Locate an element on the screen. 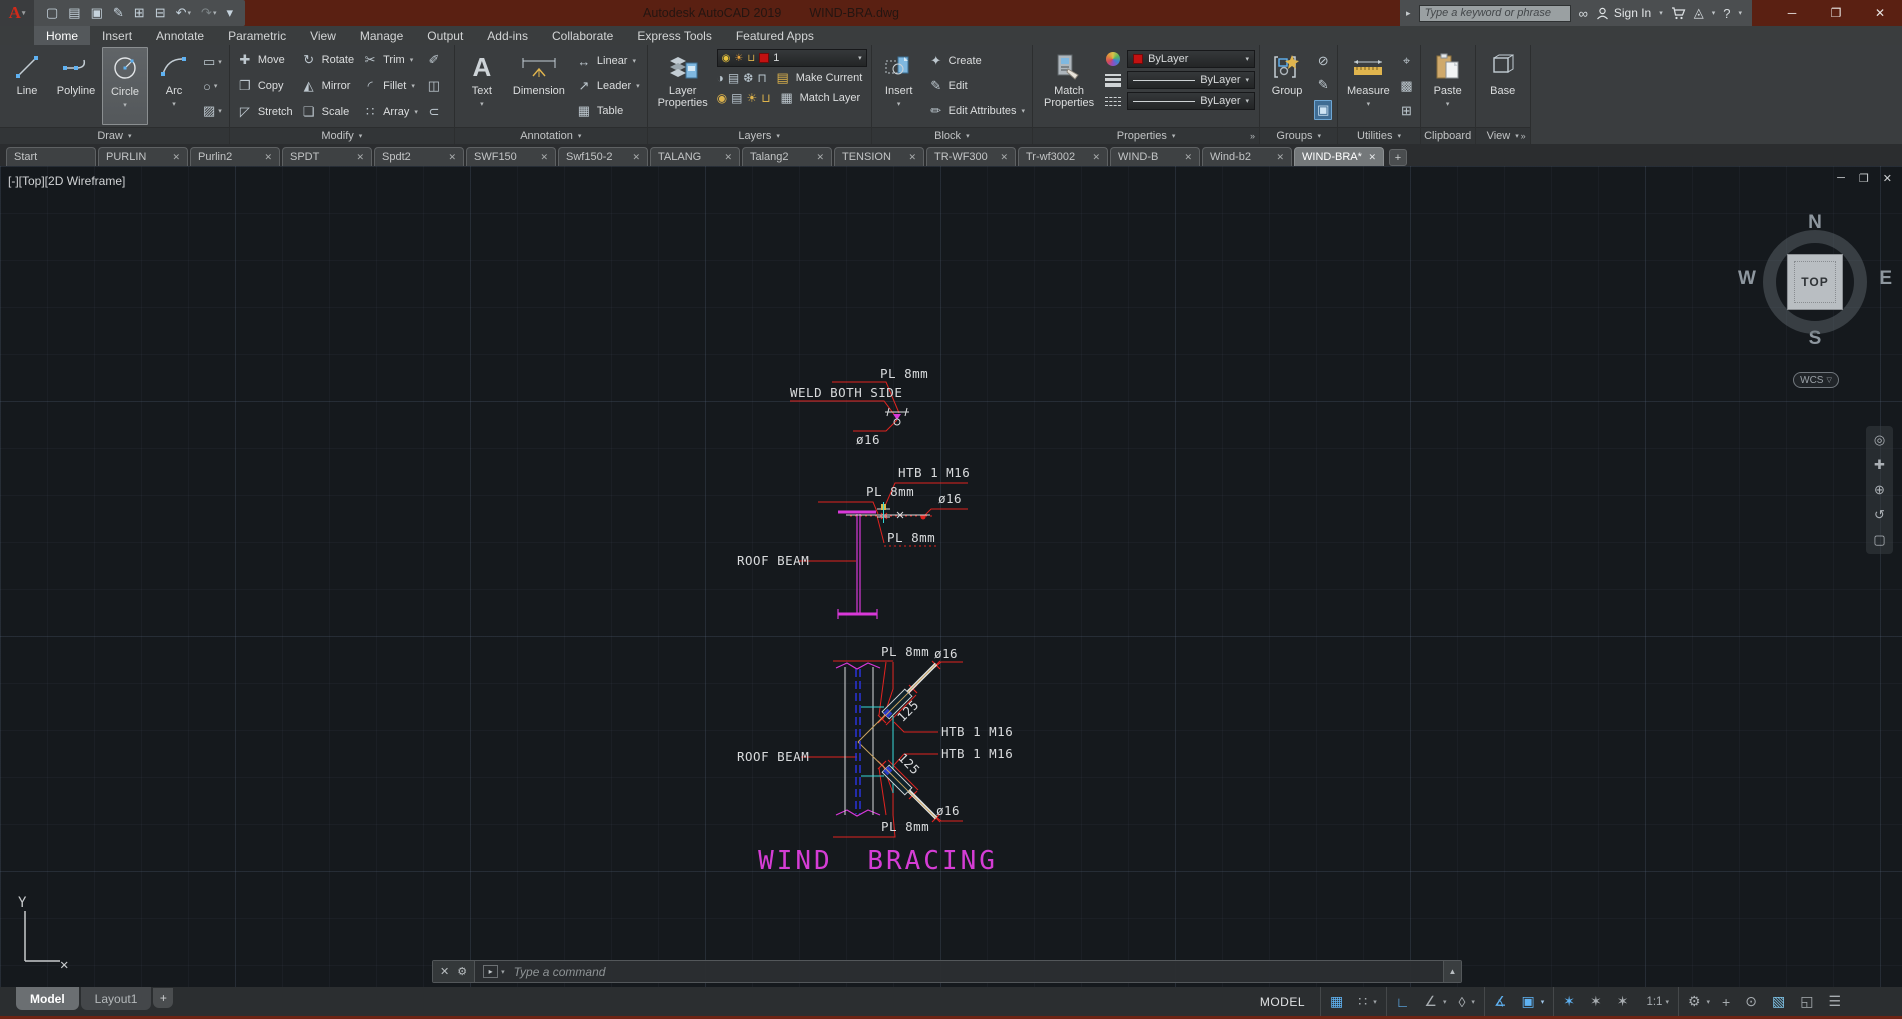 The height and width of the screenshot is (1019, 1902). command-history-icon: ▲ is located at coordinates (1452, 971).